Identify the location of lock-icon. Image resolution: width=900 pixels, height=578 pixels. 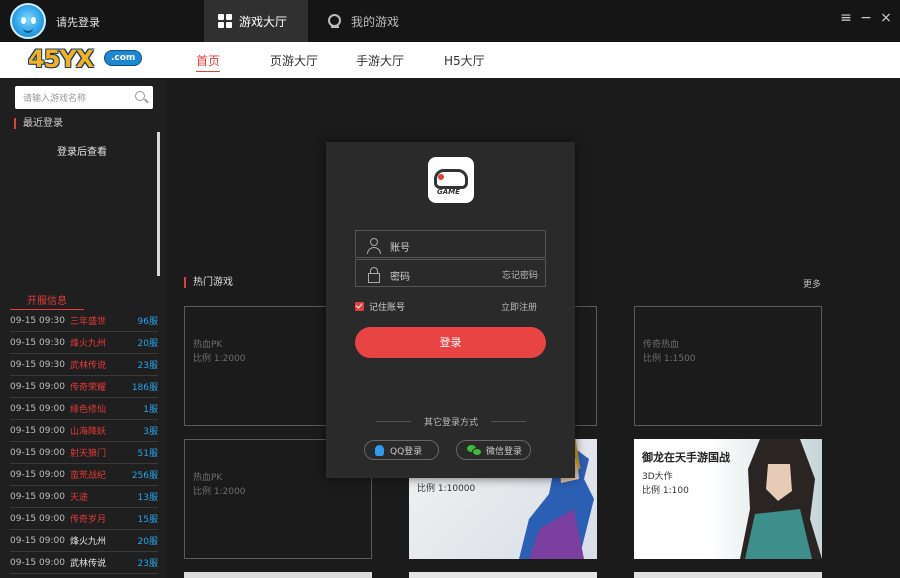
(373, 275).